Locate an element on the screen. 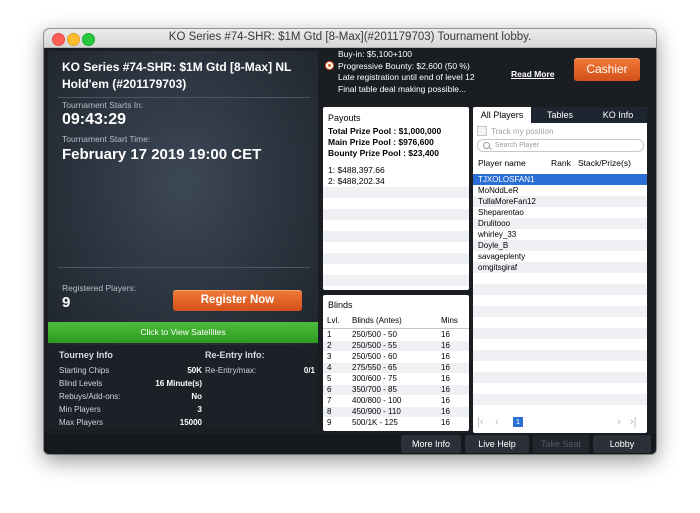 Image resolution: width=700 pixels, height=513 pixels. current-page: 1 is located at coordinates (518, 422).